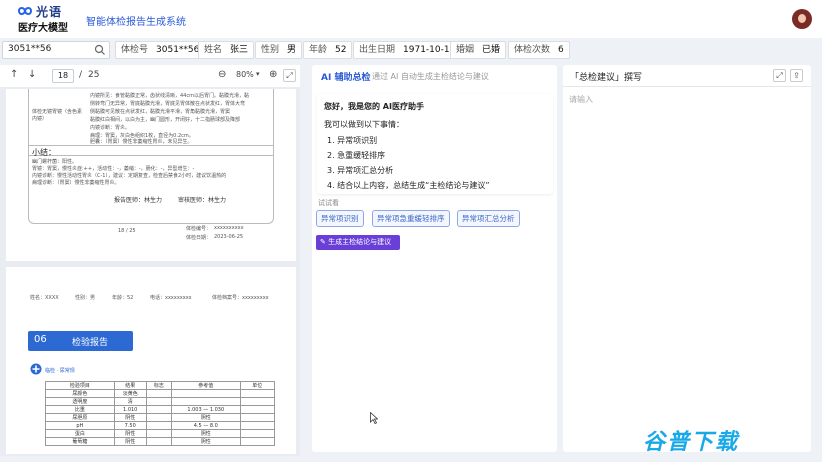 The width and height of the screenshot is (822, 462). Describe the element at coordinates (229, 237) in the screenshot. I see `exam-date-value: 2023-06-25` at that location.